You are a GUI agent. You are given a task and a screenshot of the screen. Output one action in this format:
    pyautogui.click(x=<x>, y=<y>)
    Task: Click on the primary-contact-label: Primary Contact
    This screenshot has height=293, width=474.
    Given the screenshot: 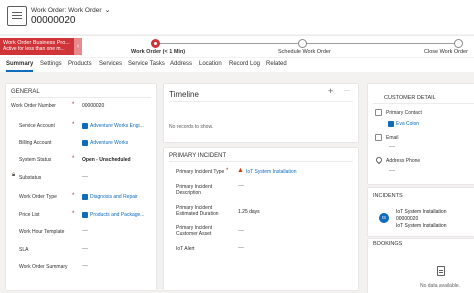 What is the action you would take?
    pyautogui.click(x=404, y=113)
    